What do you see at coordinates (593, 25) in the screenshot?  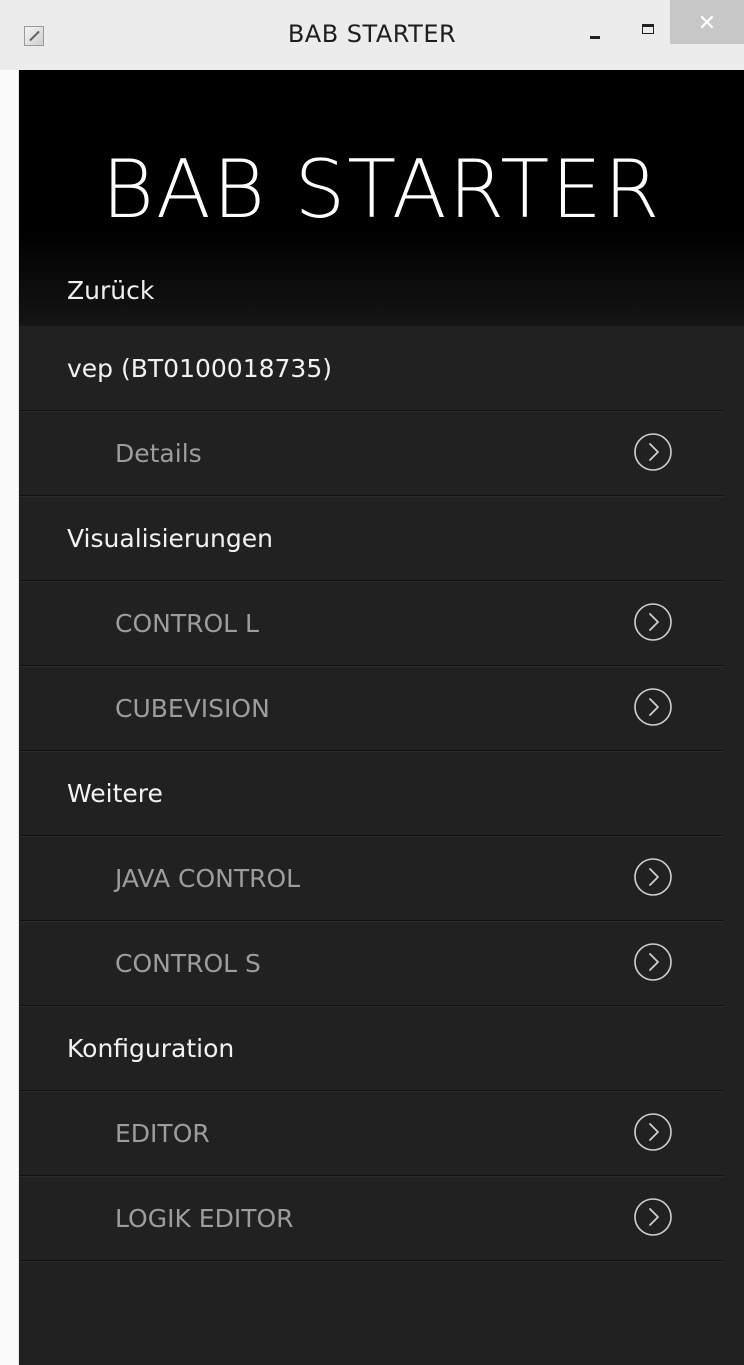 I see `minimize-icon` at bounding box center [593, 25].